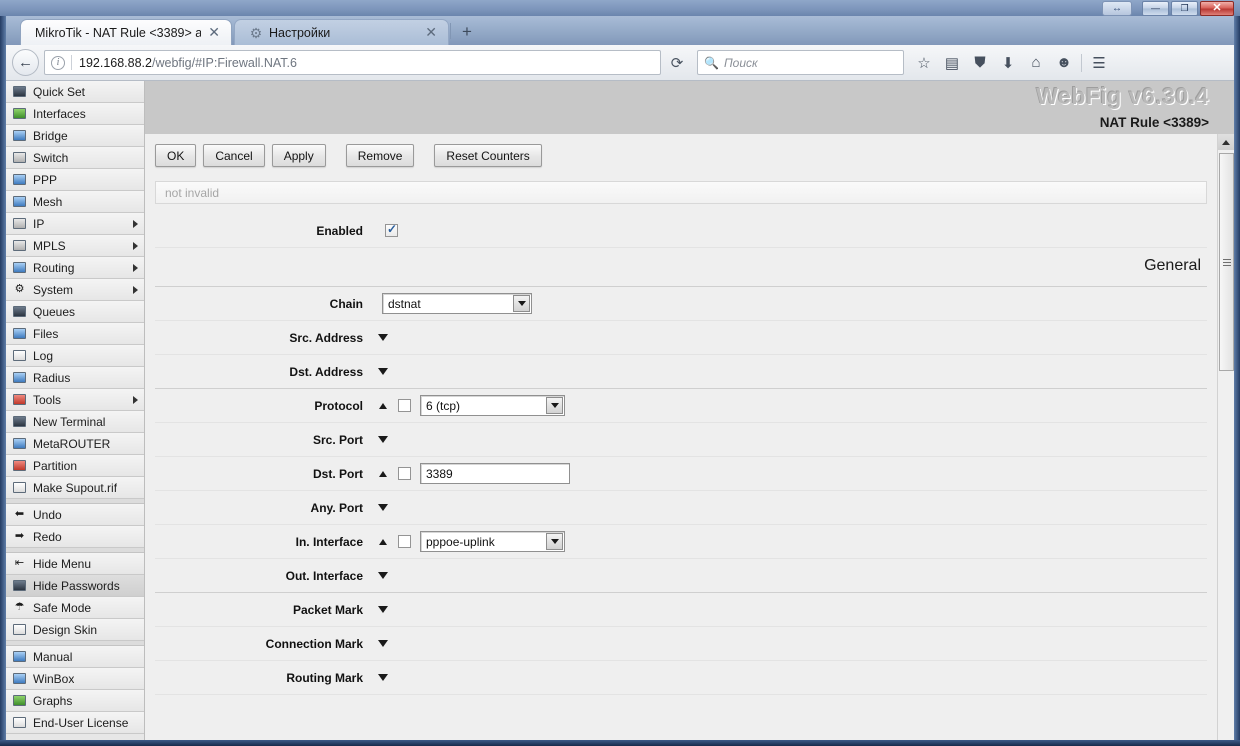  I want to click on sidebar-item-routing: Routing, so click(75, 268).